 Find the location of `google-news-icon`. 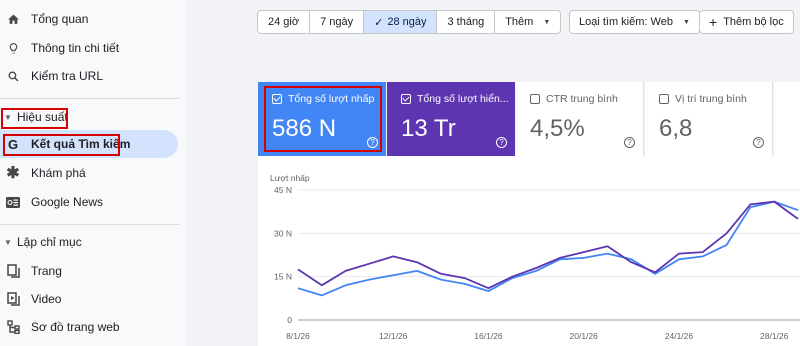

google-news-icon is located at coordinates (13, 202).